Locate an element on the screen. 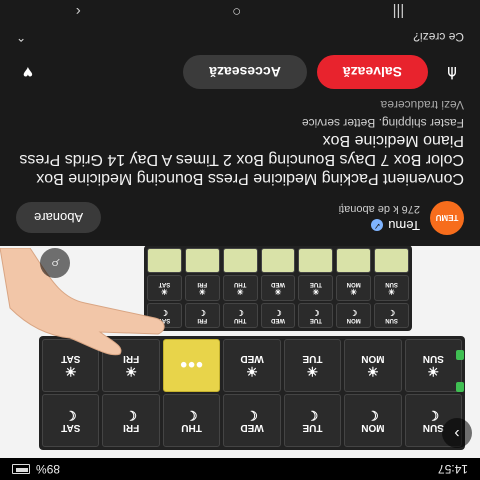 The image size is (480, 480). temu-logo: TEMU is located at coordinates (447, 218).